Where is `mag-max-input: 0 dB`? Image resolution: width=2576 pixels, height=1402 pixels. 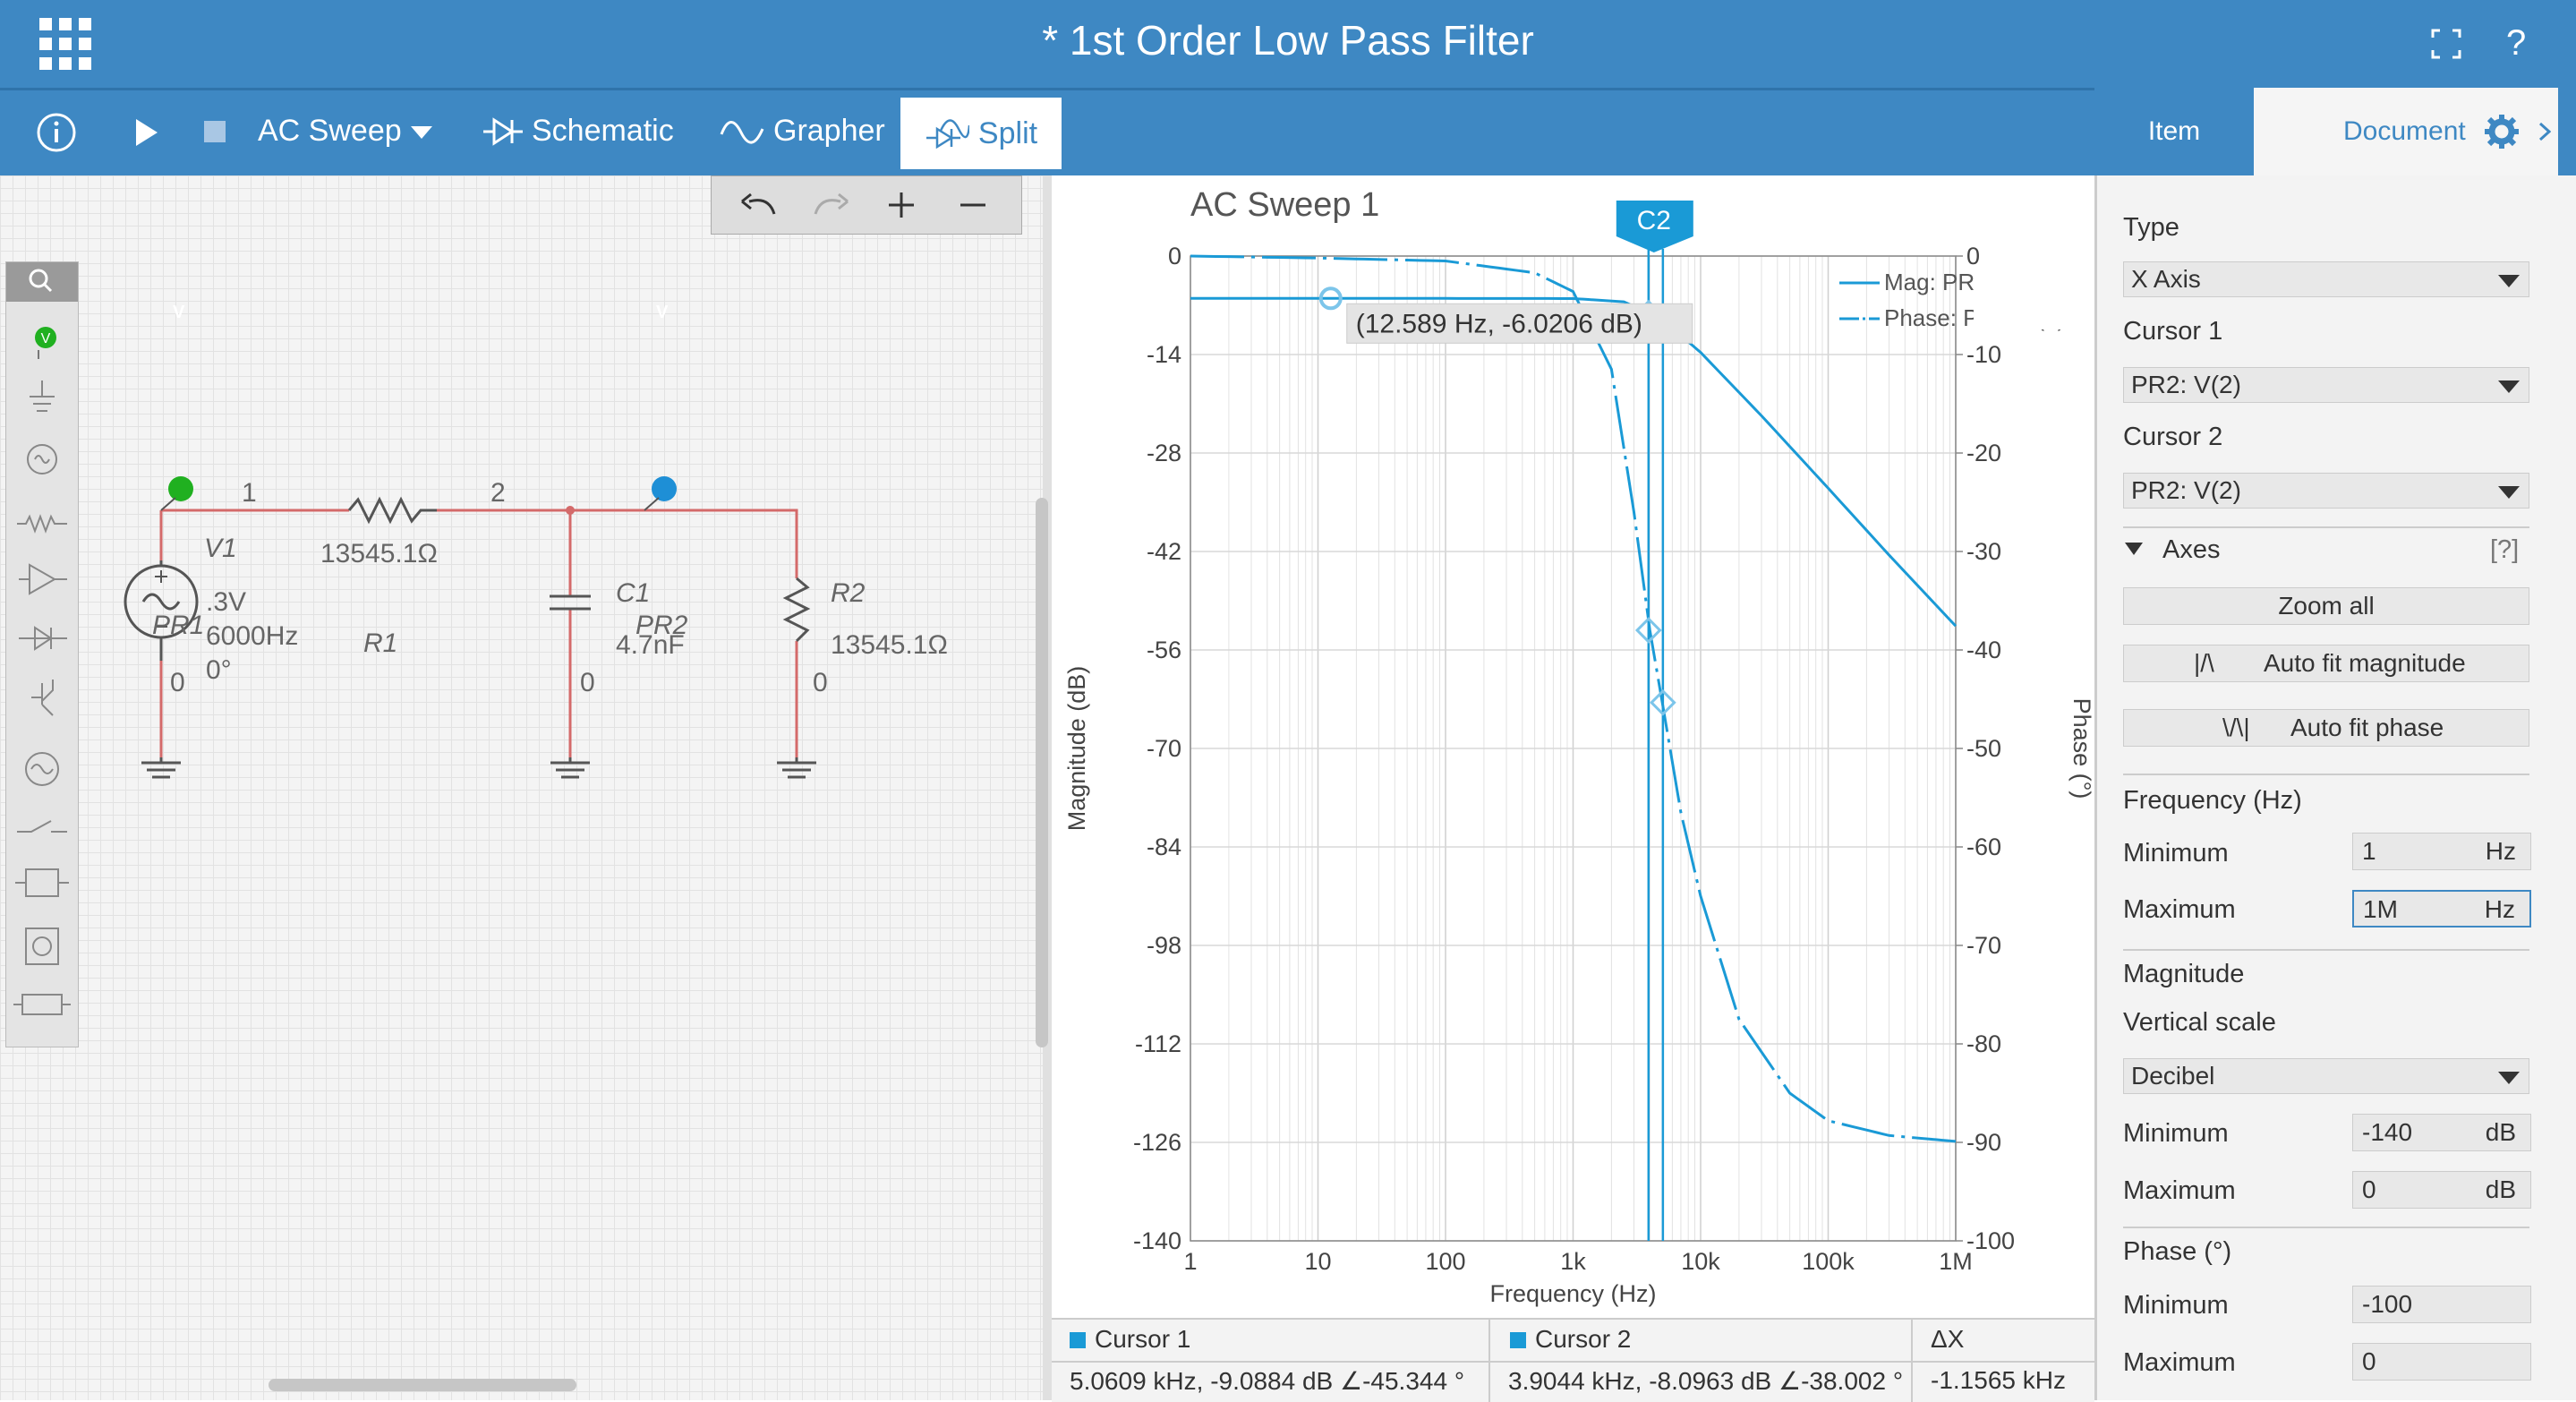
mag-max-input: 0 dB is located at coordinates (2441, 1190).